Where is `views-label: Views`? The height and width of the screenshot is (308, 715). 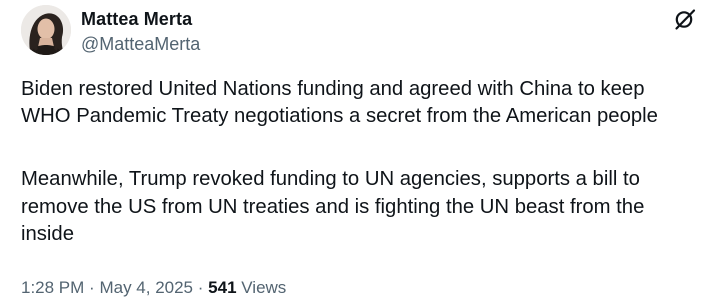 views-label: Views is located at coordinates (264, 287).